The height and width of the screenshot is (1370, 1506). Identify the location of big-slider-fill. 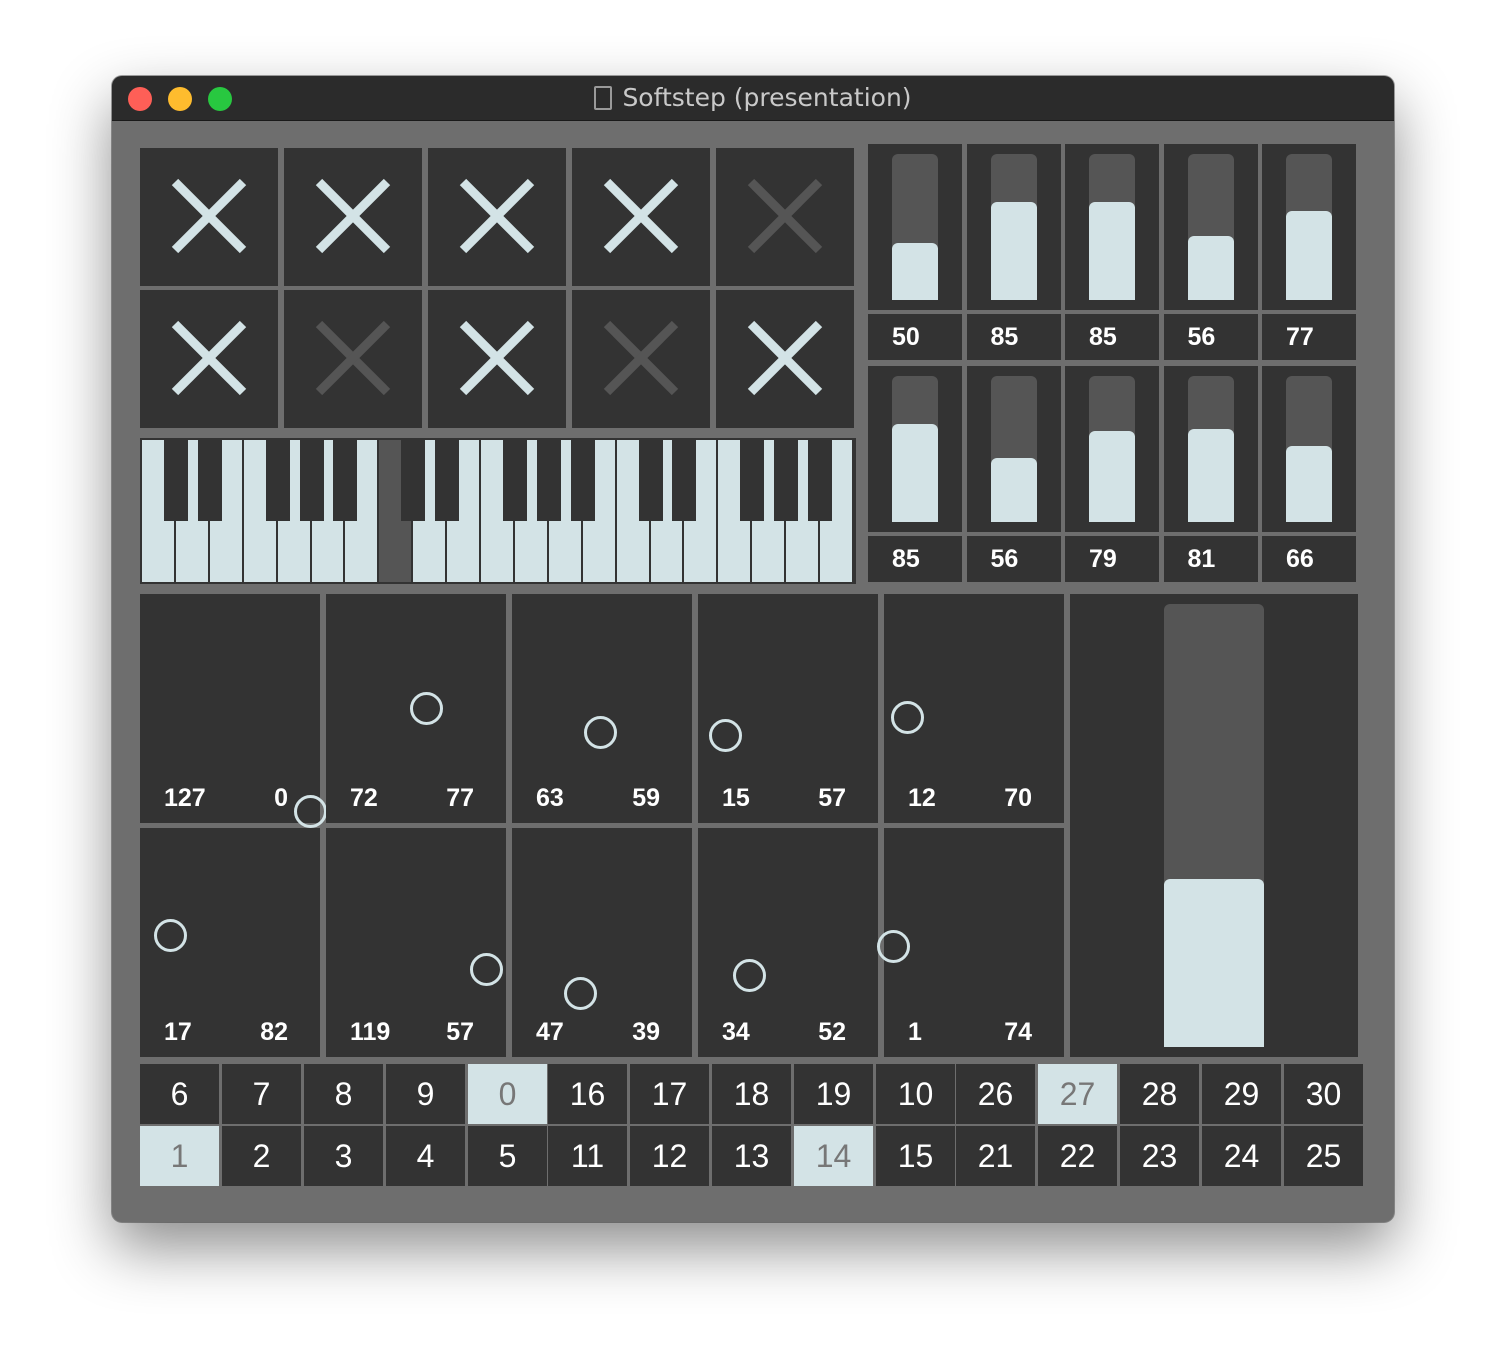
(1214, 962).